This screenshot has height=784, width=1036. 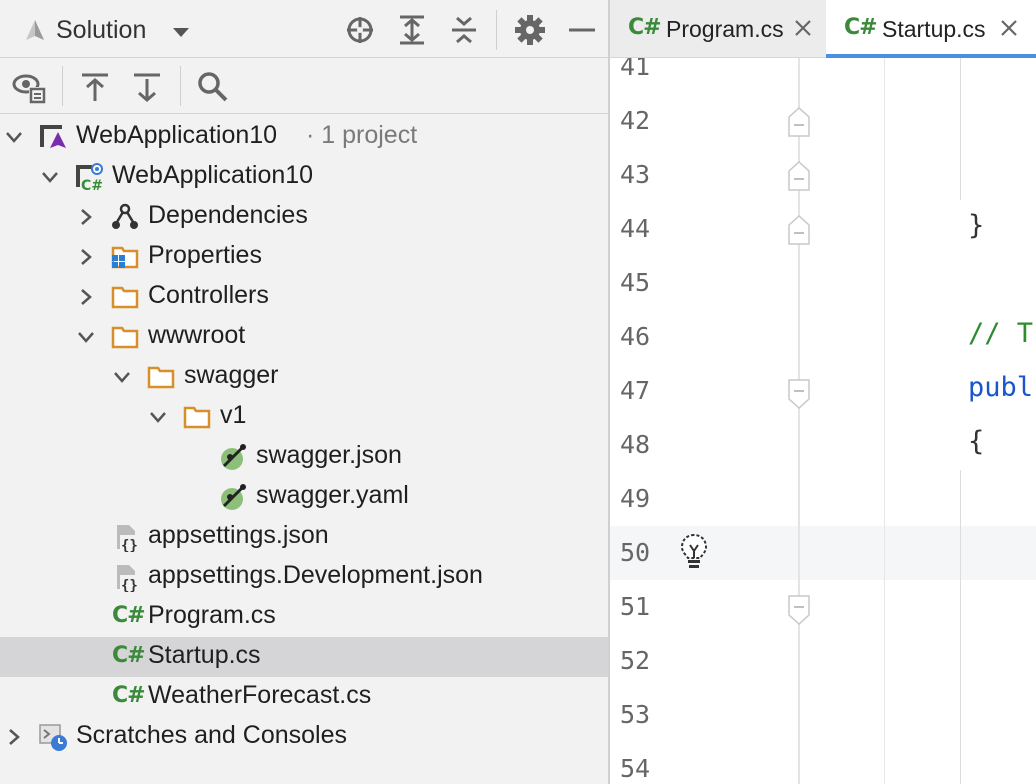 What do you see at coordinates (934, 29) in the screenshot?
I see `tab-label: Startup.cs` at bounding box center [934, 29].